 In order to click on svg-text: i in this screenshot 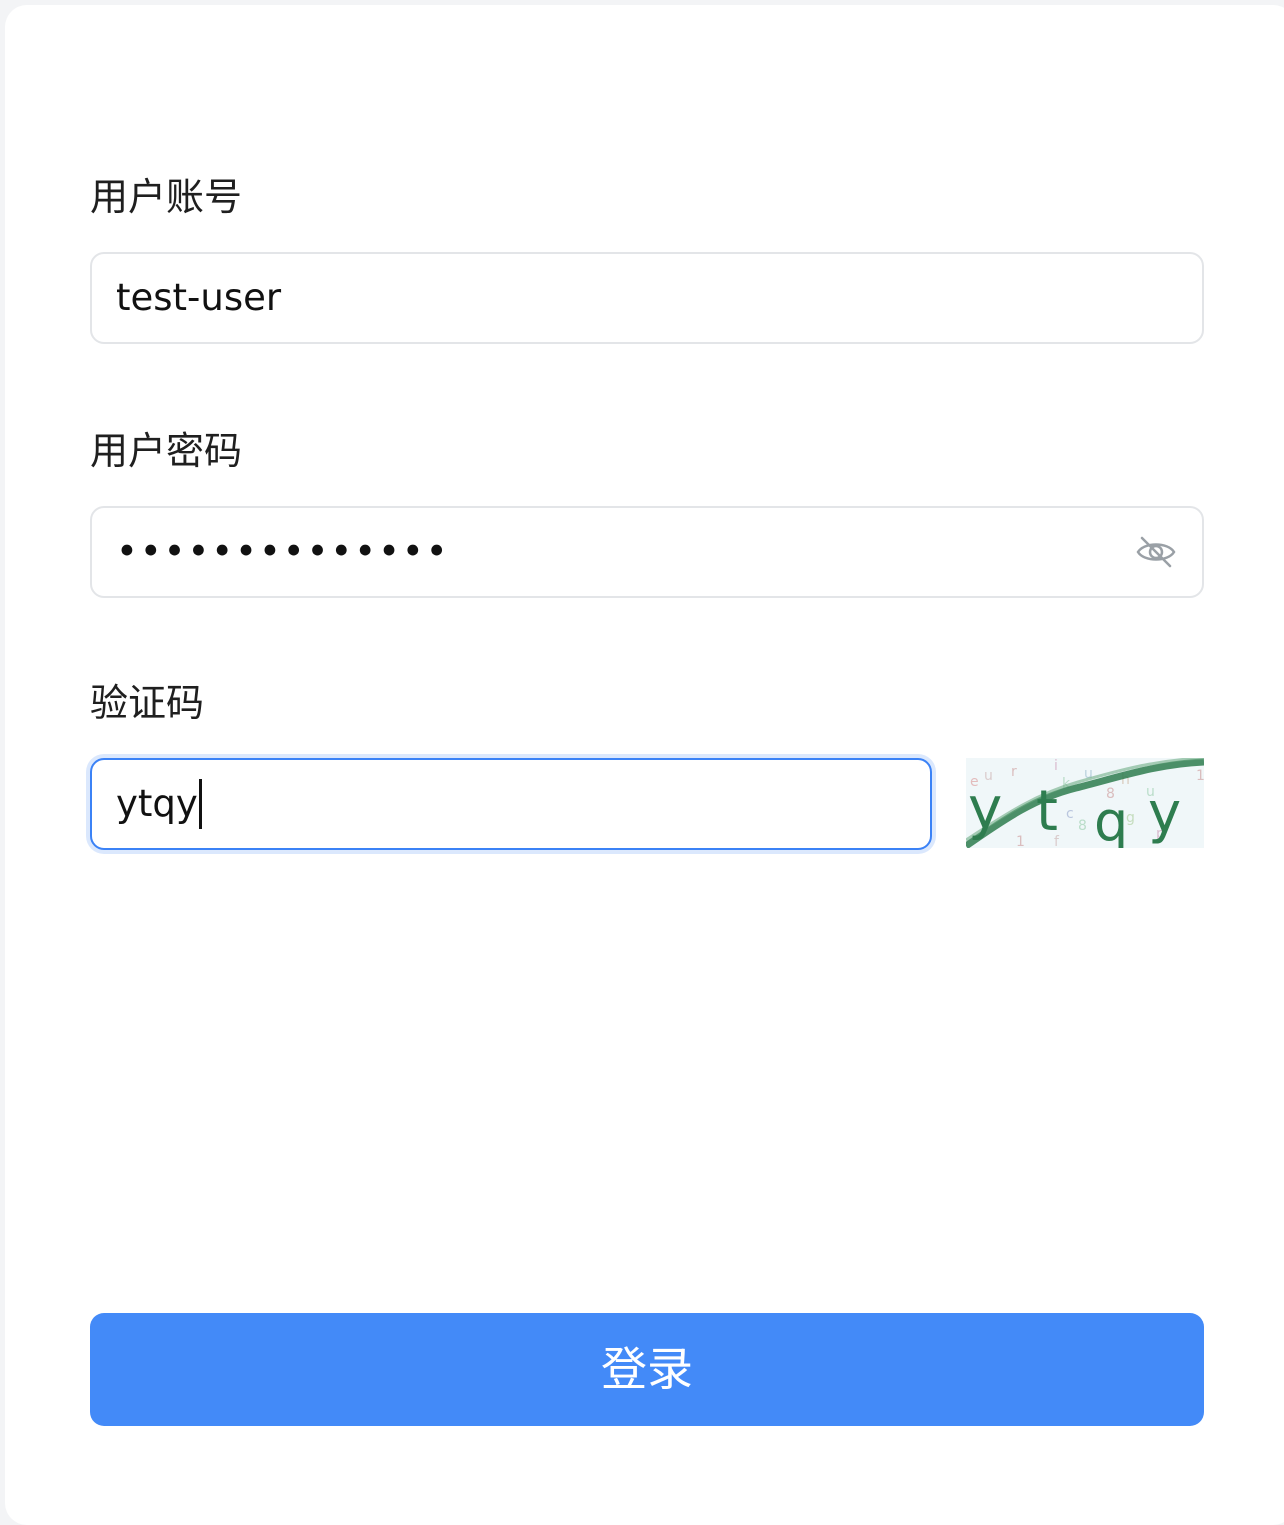, I will do `click(1056, 766)`.